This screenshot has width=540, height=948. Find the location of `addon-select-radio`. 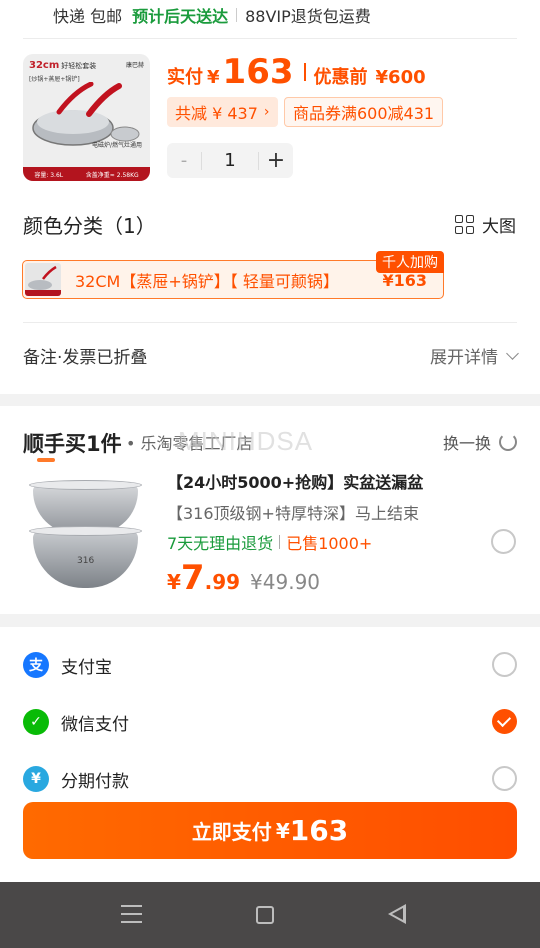

addon-select-radio is located at coordinates (503, 541).